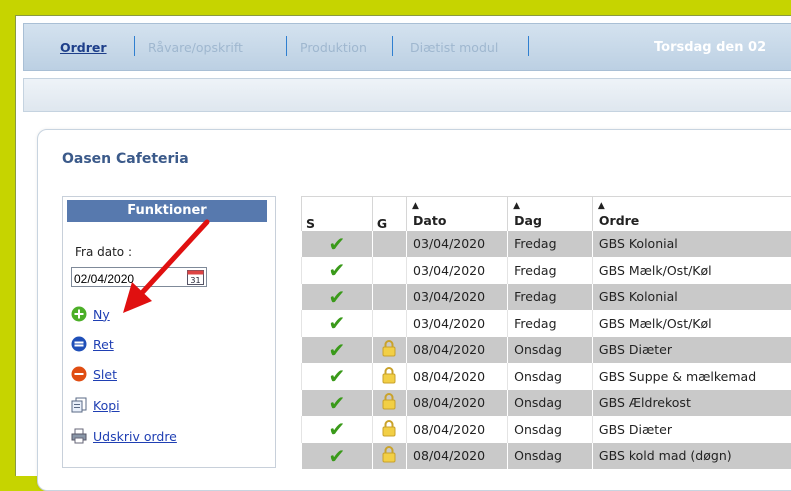 This screenshot has width=791, height=491. Describe the element at coordinates (389, 214) in the screenshot. I see `col-header-g: G` at that location.